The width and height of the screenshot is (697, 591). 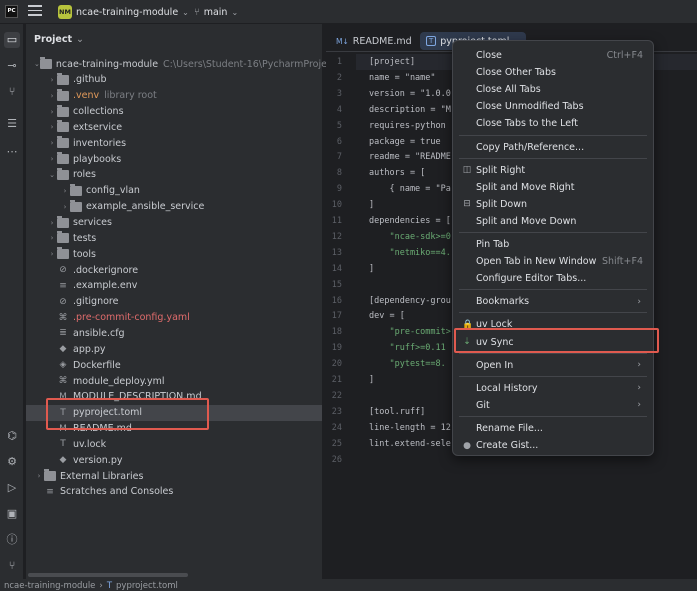 I want to click on menu-item-label: Open In, so click(x=495, y=365).